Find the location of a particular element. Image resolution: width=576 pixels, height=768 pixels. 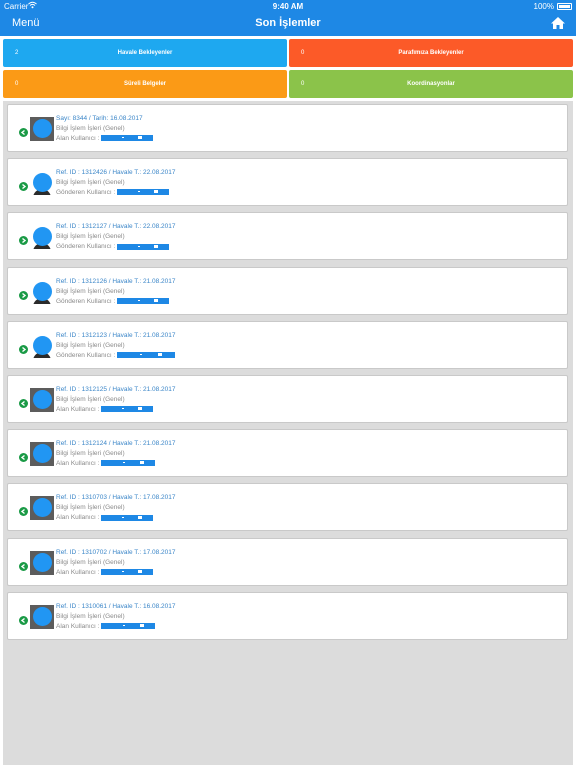

dashboard-paraf-bekleyenler: 0 Parafımıza Bekleyenler is located at coordinates (431, 53).